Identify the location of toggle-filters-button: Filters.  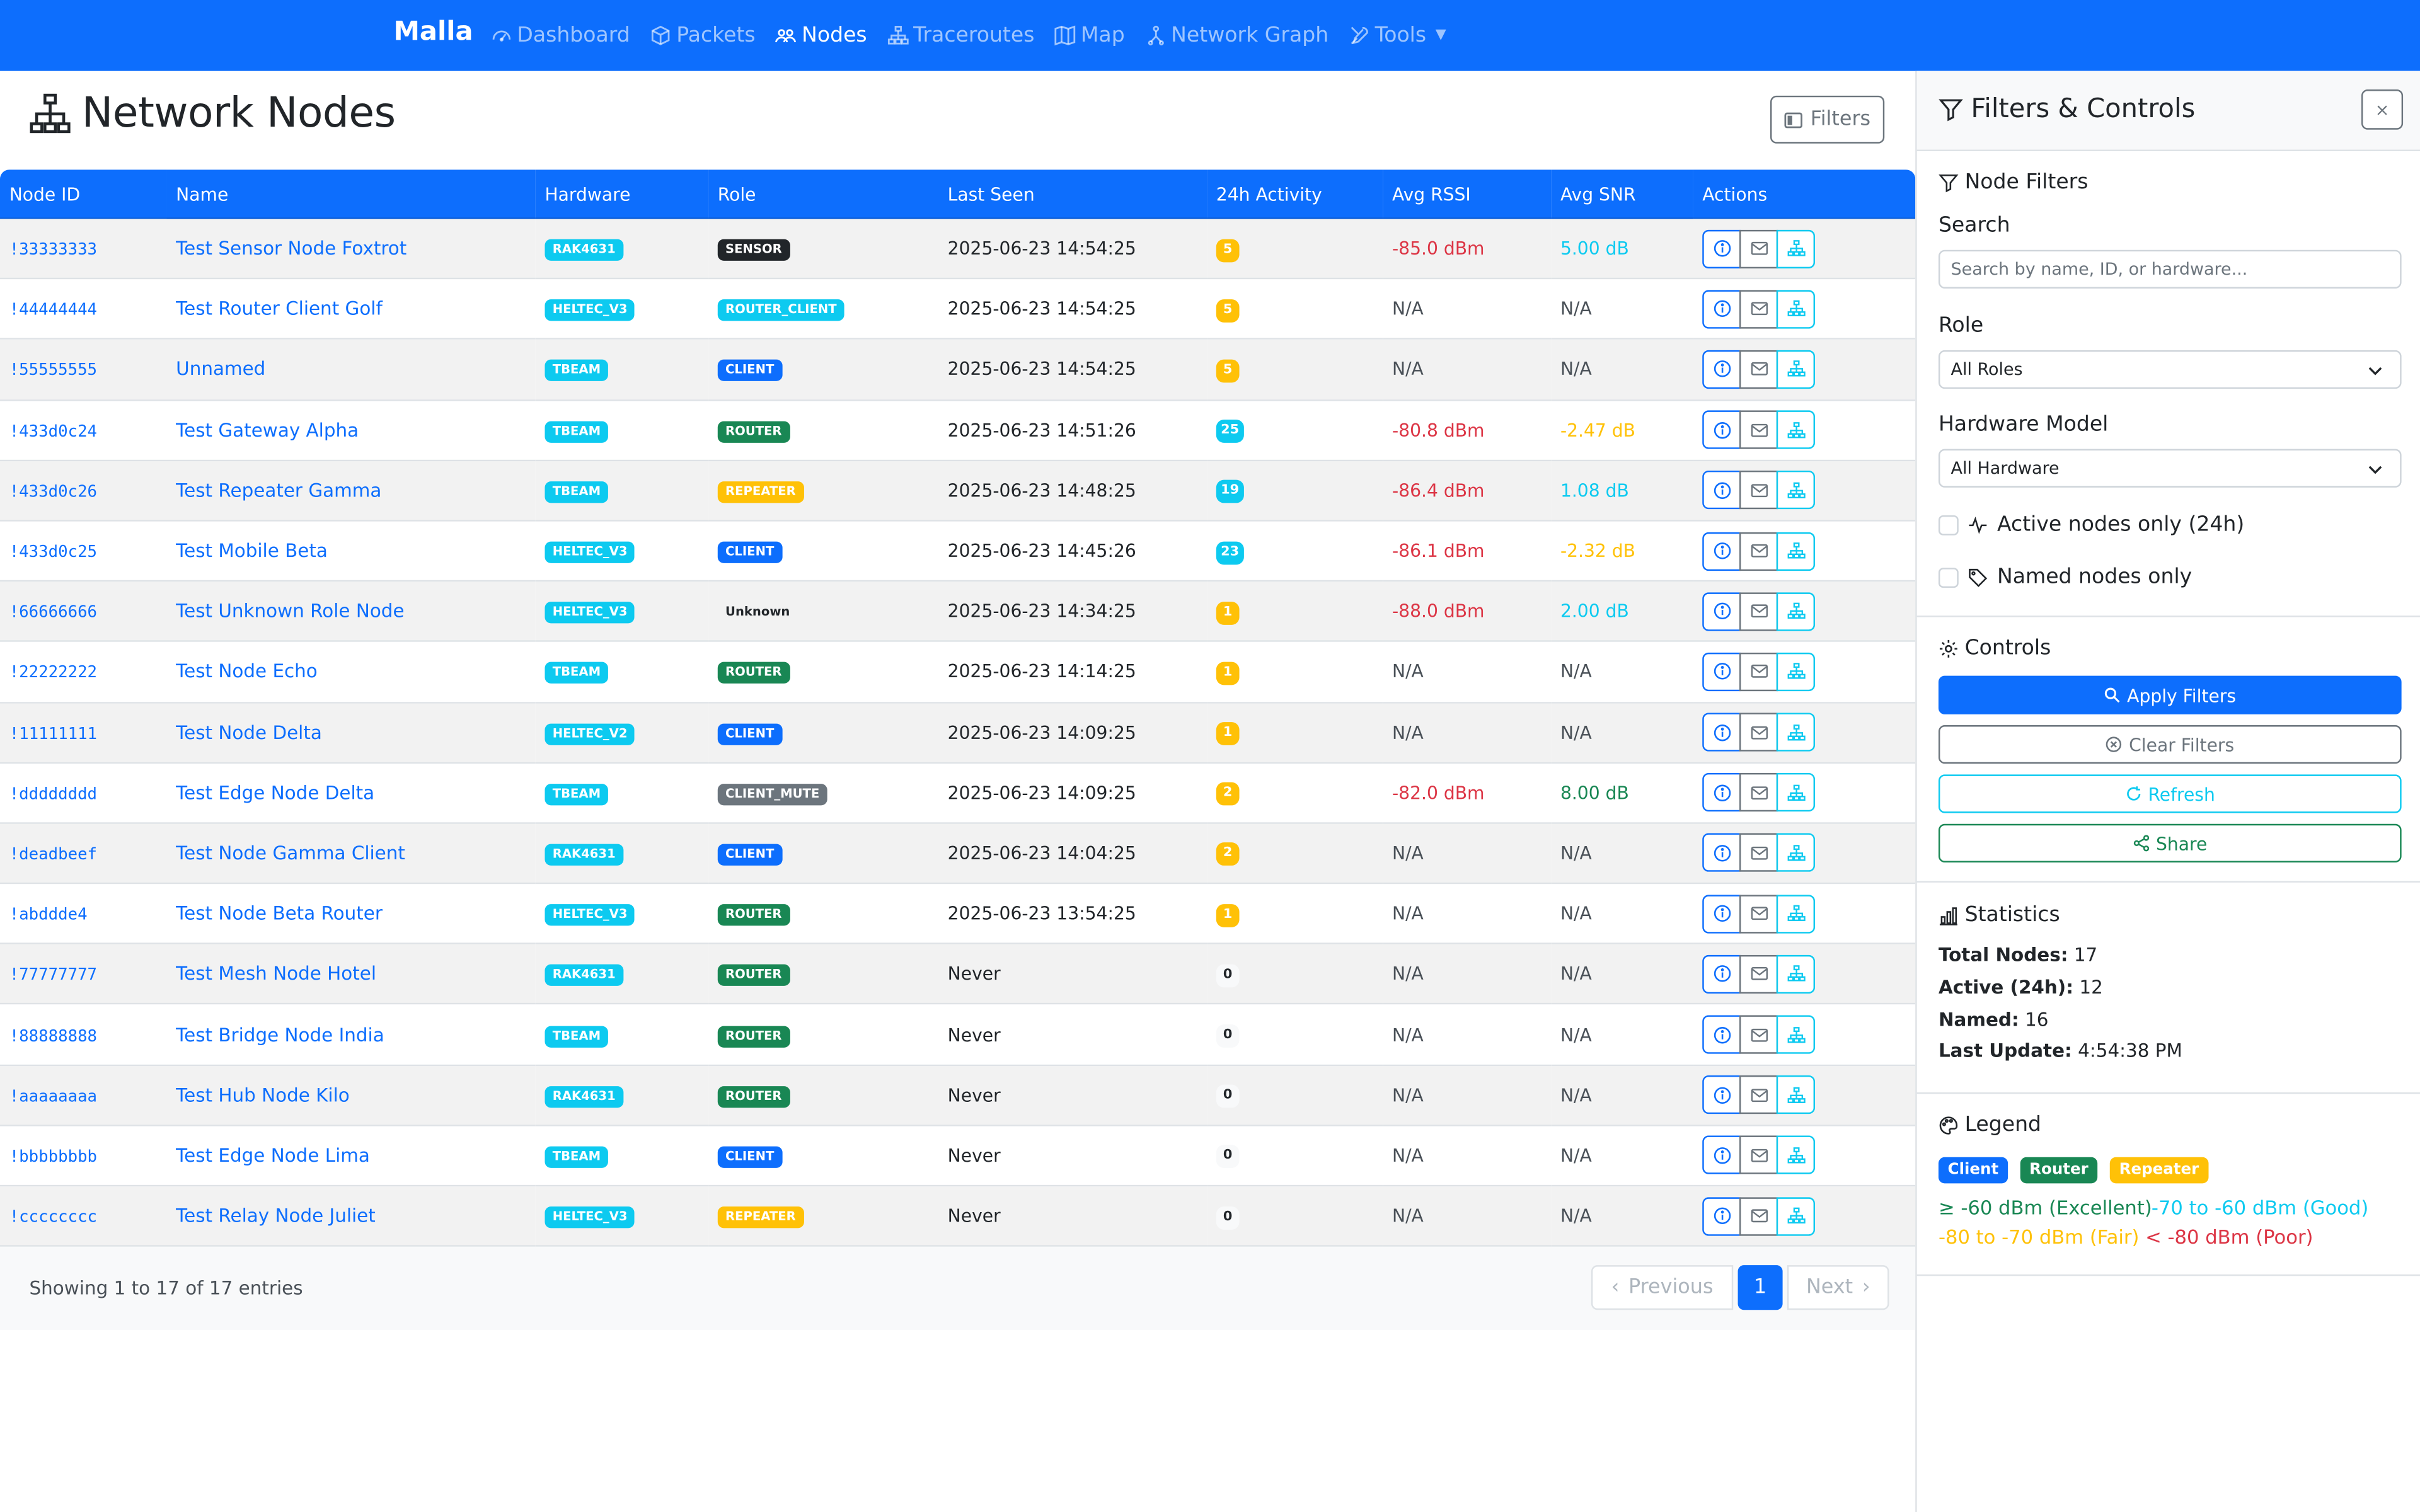
(1828, 119).